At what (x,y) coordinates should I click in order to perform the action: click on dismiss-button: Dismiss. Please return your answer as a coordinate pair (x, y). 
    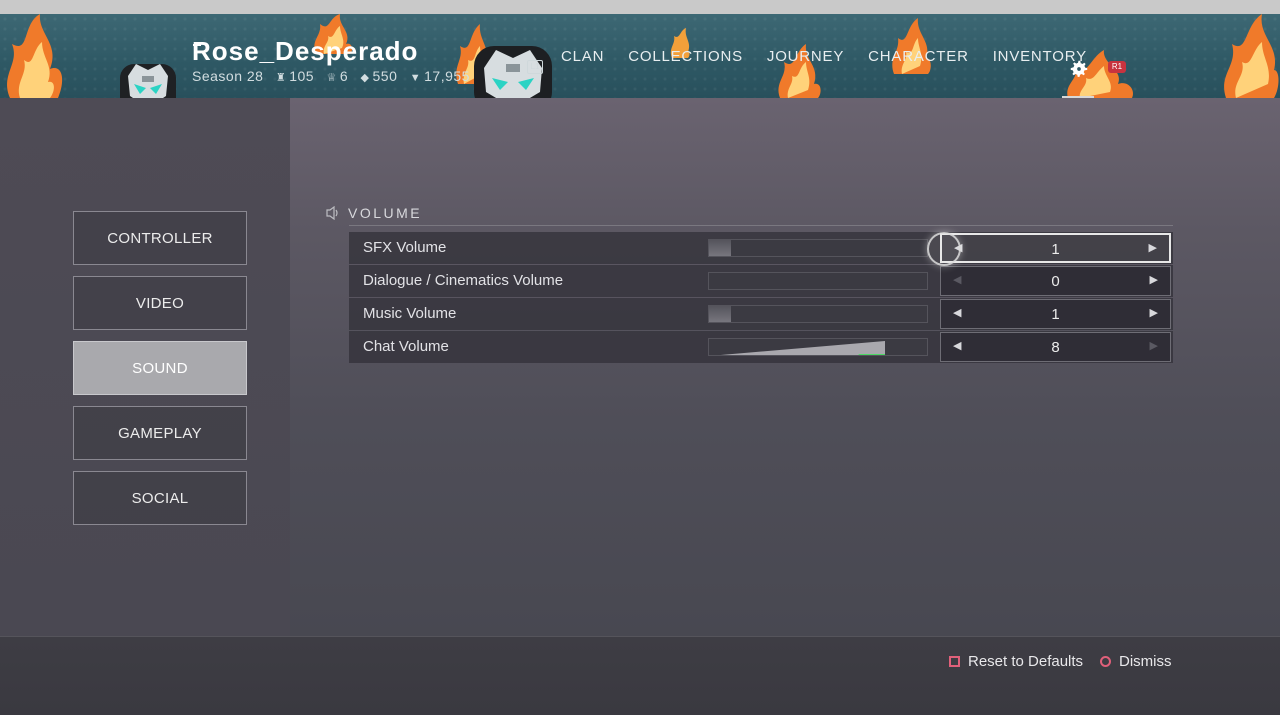
    Looking at the image, I should click on (1136, 661).